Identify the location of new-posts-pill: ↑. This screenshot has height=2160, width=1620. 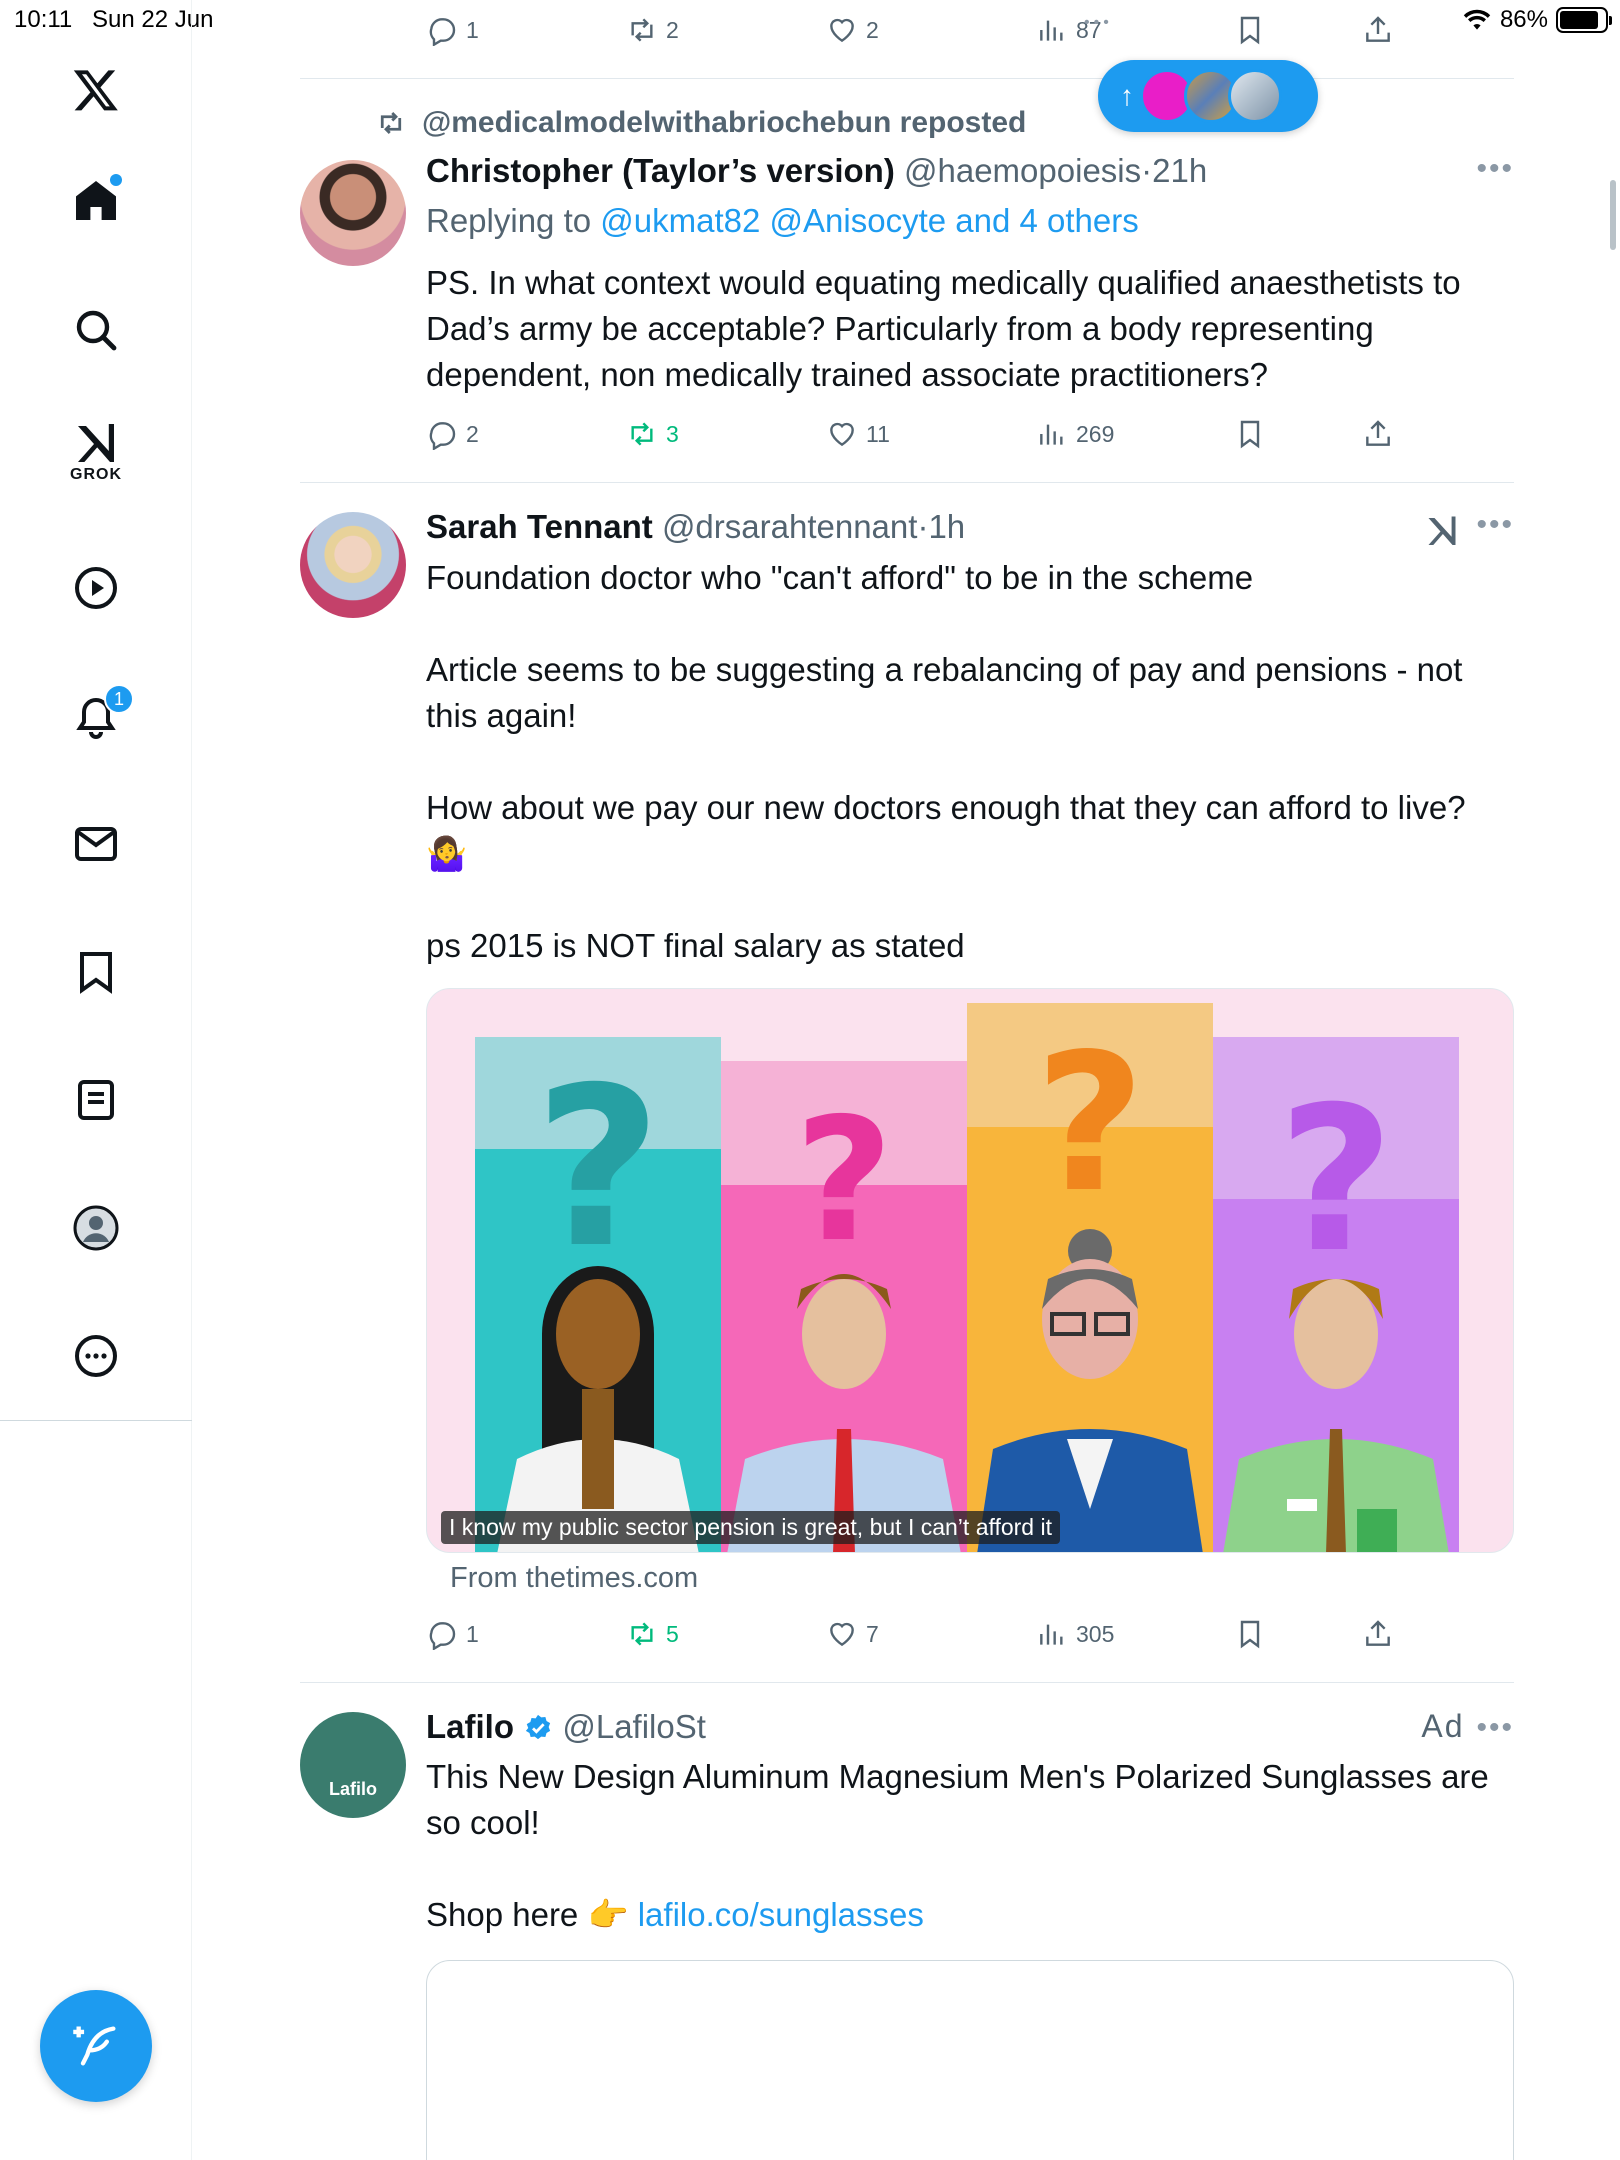
(1208, 96).